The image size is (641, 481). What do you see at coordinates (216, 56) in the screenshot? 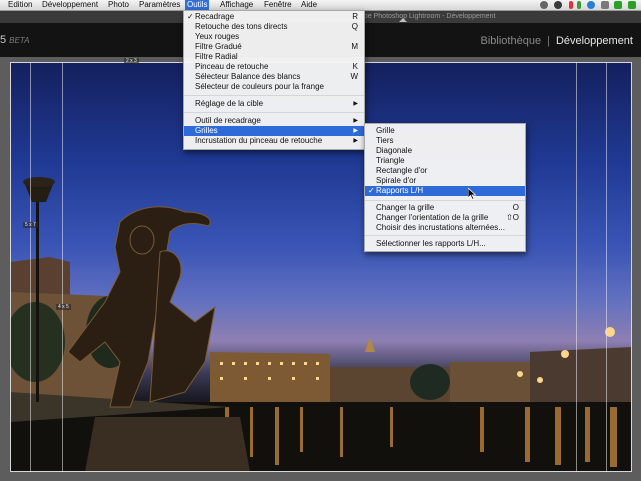
I see `menu-item-label: Filtre Radial` at bounding box center [216, 56].